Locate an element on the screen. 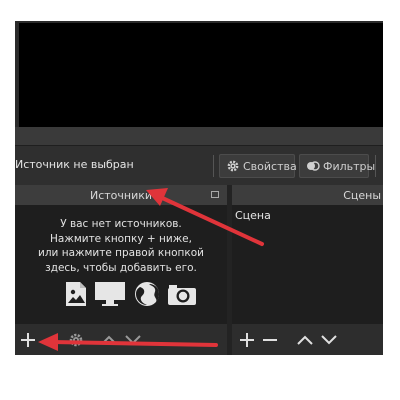  filters-icon is located at coordinates (313, 166).